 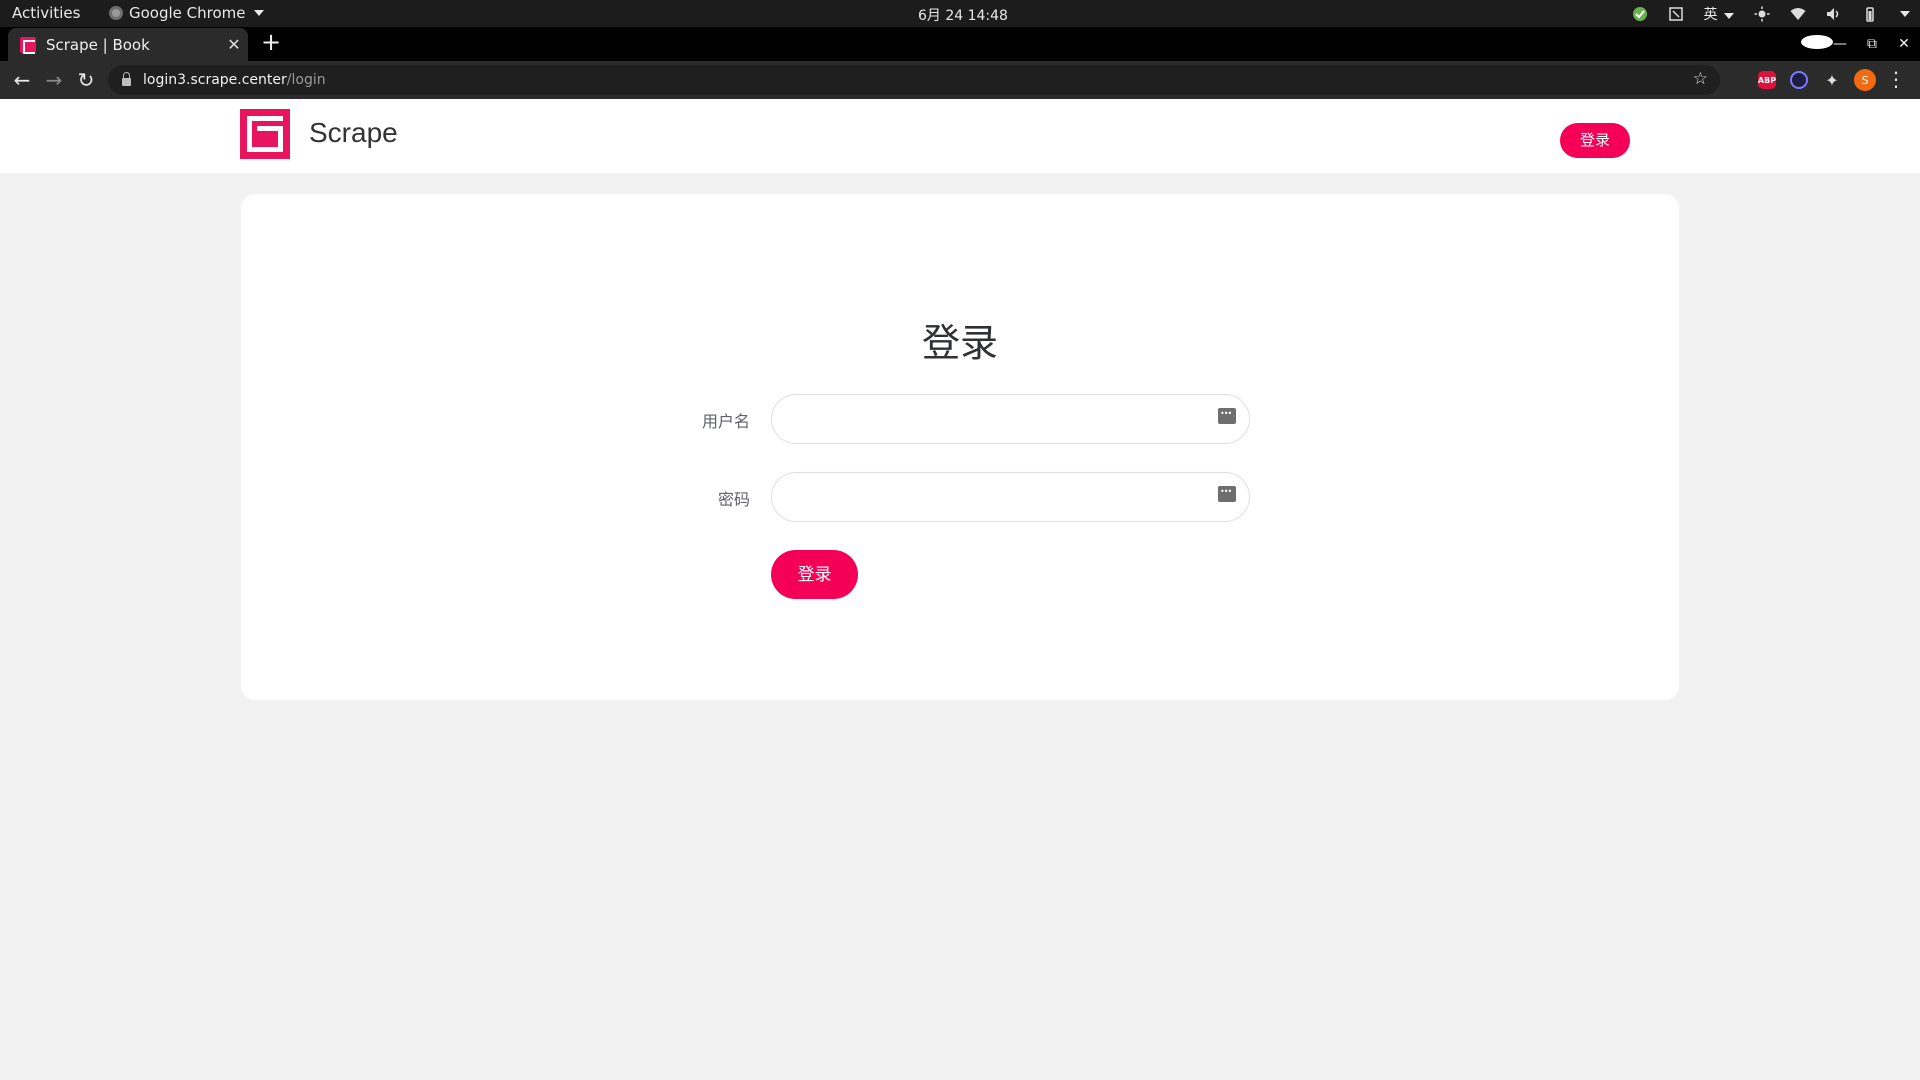 What do you see at coordinates (1767, 80) in the screenshot?
I see `adblock-plus-icon: ABP` at bounding box center [1767, 80].